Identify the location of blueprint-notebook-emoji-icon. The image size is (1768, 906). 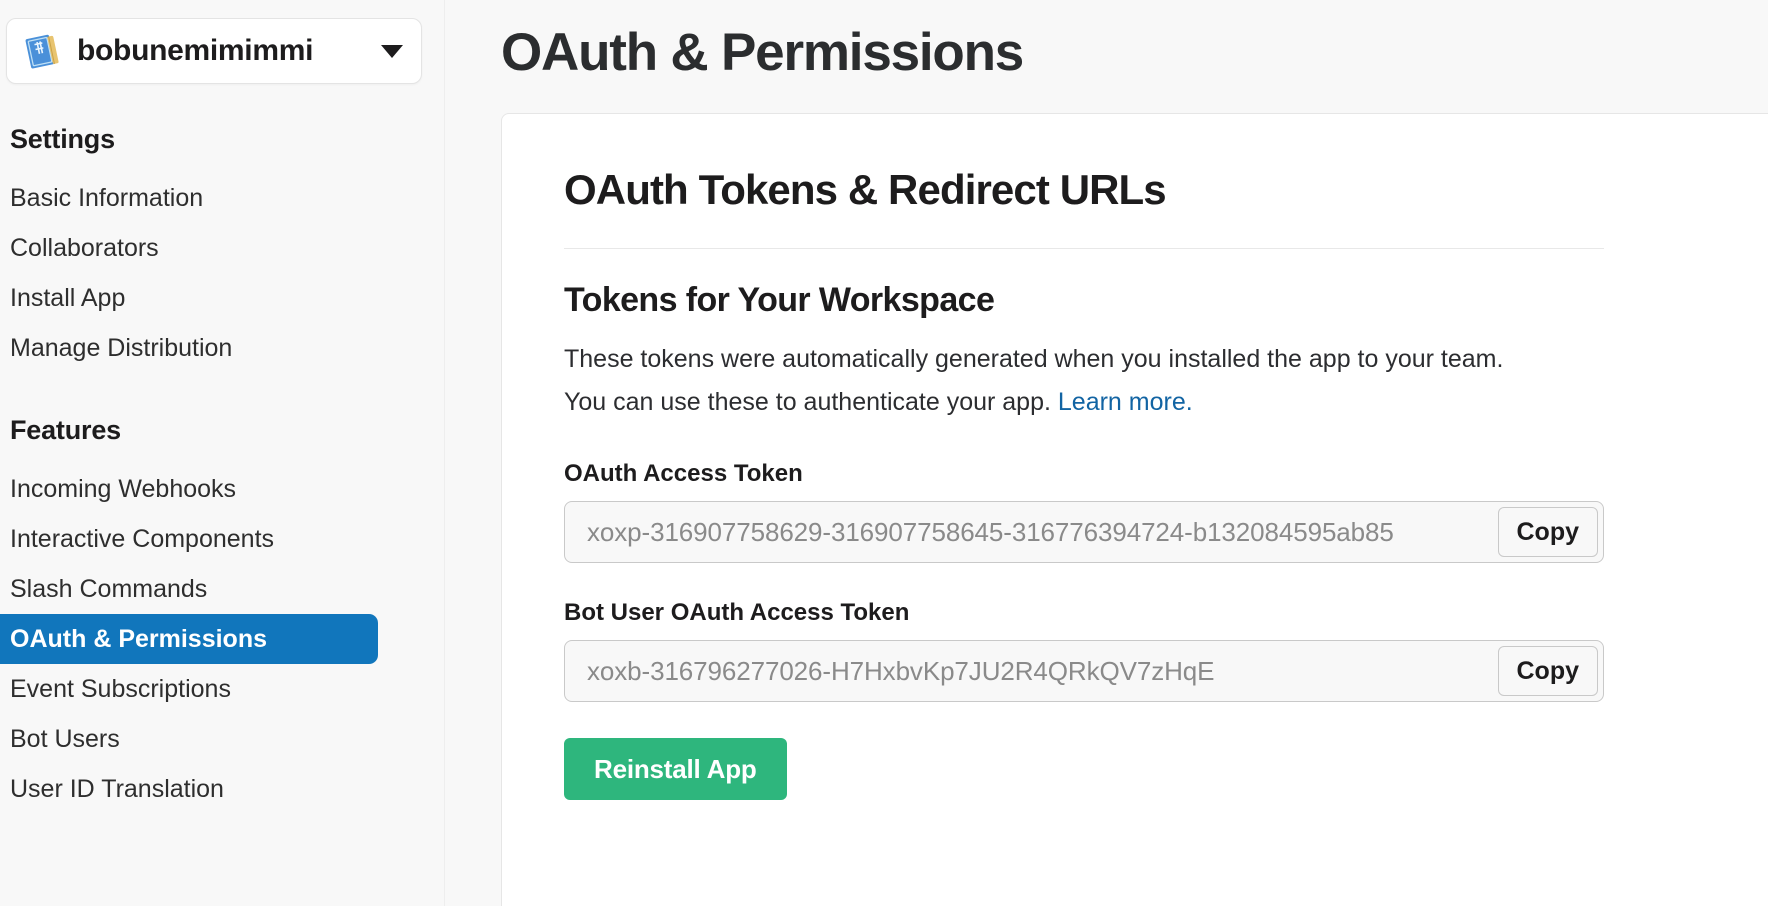
(43, 51).